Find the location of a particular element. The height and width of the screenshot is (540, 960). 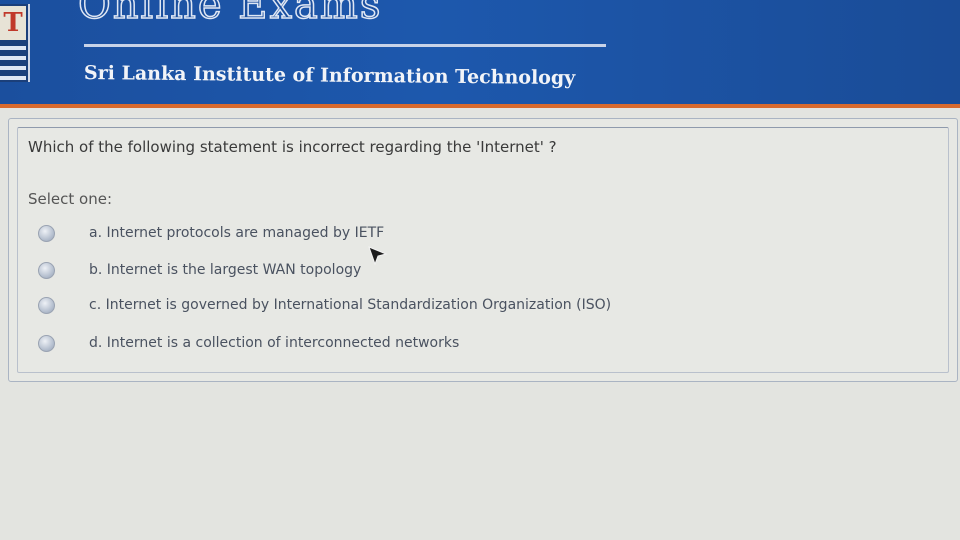

answer-option-b: b. Internet is the largest WAN topology is located at coordinates (199, 270).